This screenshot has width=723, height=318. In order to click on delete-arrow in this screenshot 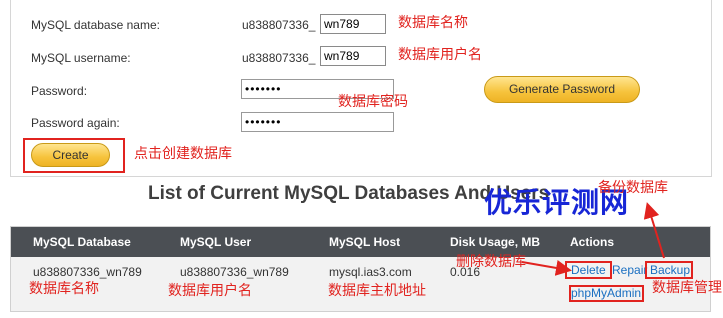, I will do `click(546, 268)`.